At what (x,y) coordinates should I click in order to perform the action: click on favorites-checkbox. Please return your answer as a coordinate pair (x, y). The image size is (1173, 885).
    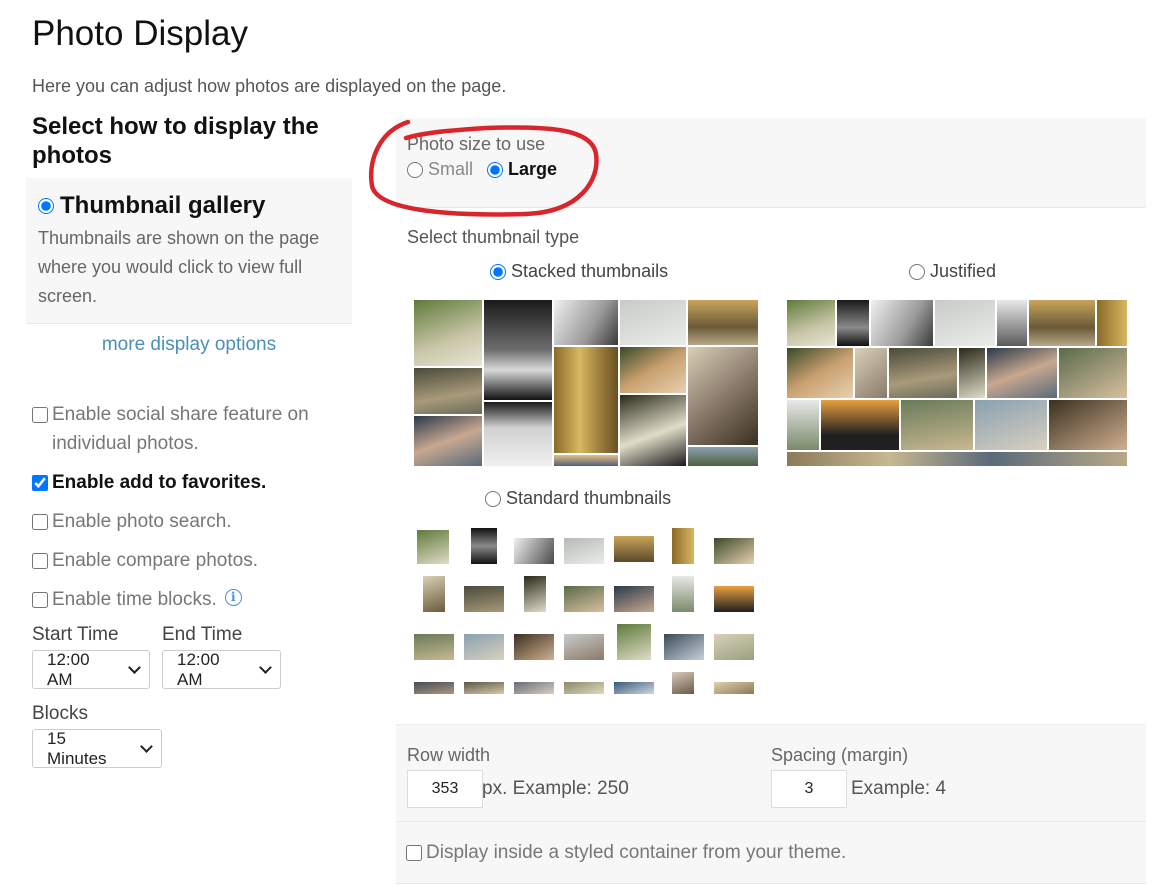
    Looking at the image, I should click on (40, 483).